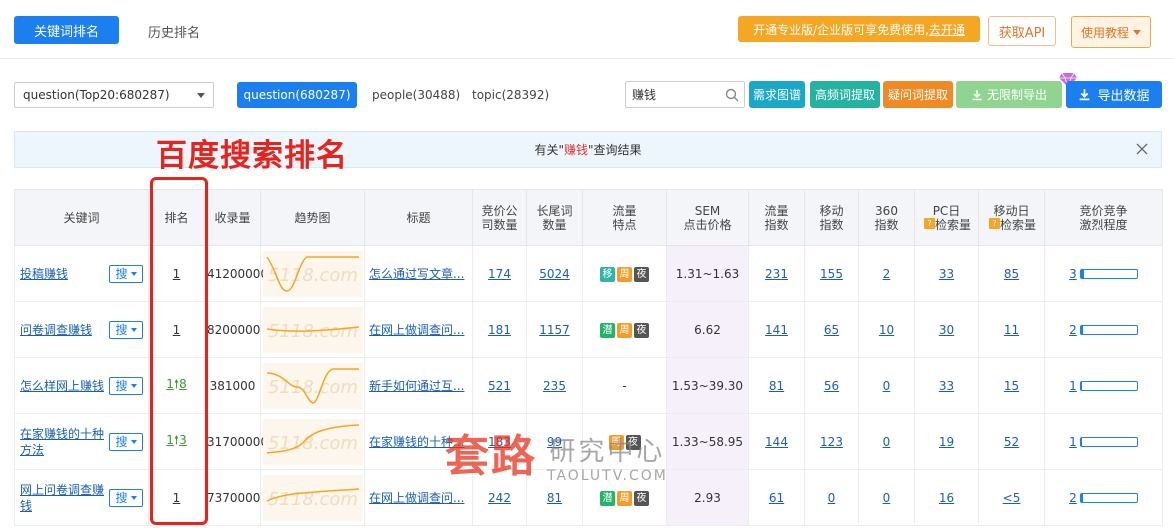  Describe the element at coordinates (554, 498) in the screenshot. I see `longtail-link: 81` at that location.